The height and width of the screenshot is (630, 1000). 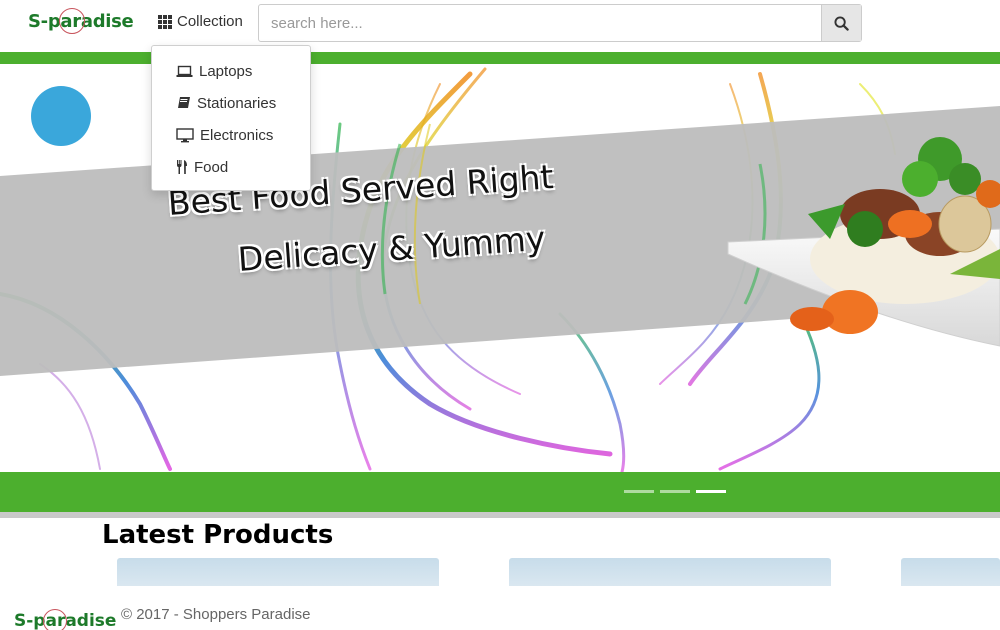 What do you see at coordinates (237, 103) in the screenshot?
I see `dropdown-item-label: Stationaries` at bounding box center [237, 103].